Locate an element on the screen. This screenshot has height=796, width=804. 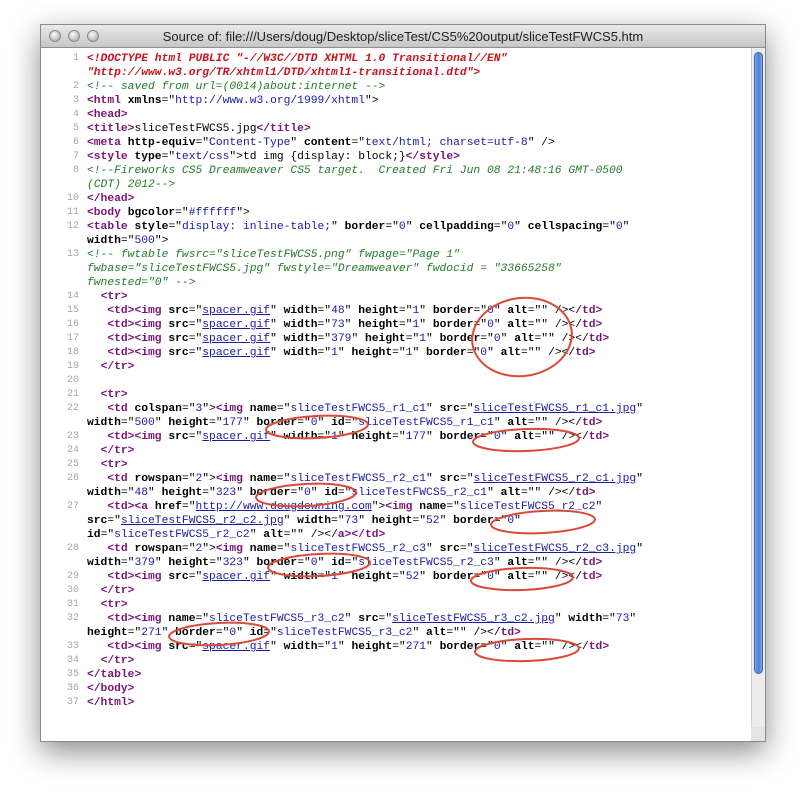
line-number: 11 is located at coordinates (72, 212).